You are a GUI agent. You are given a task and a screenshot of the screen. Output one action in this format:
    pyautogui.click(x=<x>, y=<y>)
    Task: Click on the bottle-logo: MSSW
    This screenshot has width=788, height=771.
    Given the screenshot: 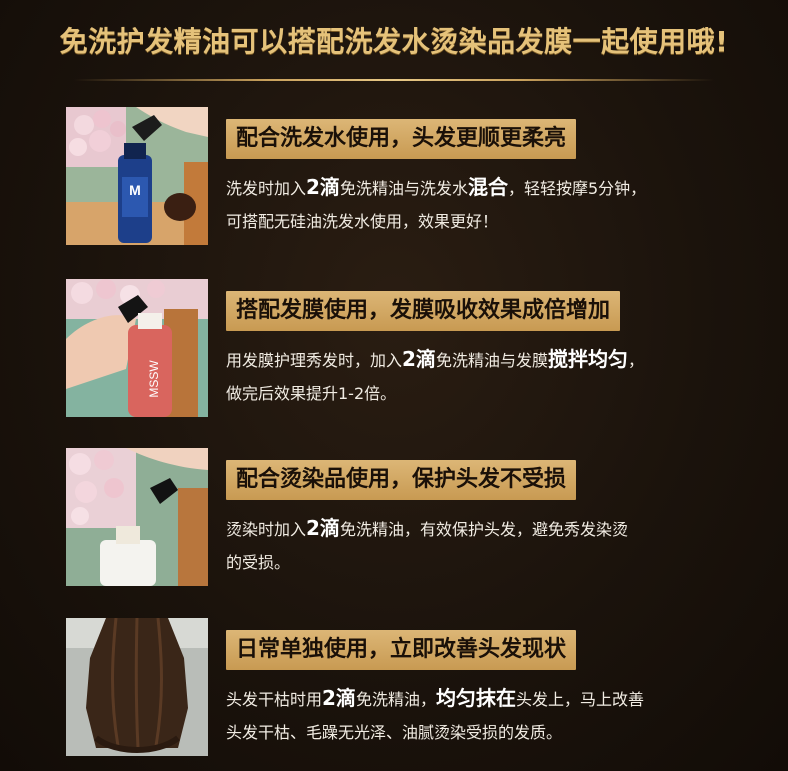 What is the action you would take?
    pyautogui.click(x=154, y=379)
    